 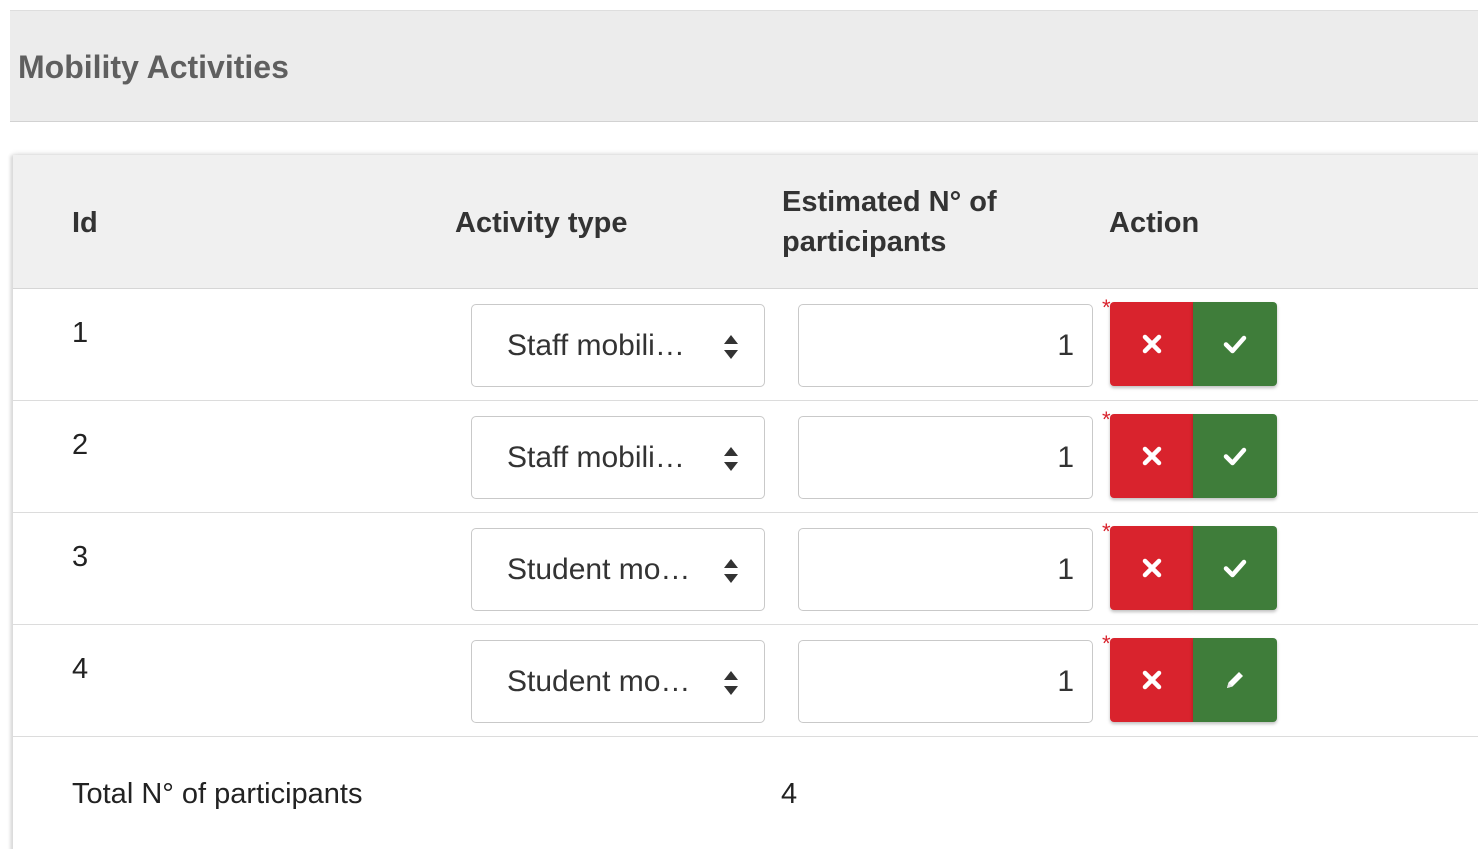 I want to click on column-header-id: Id, so click(x=85, y=223).